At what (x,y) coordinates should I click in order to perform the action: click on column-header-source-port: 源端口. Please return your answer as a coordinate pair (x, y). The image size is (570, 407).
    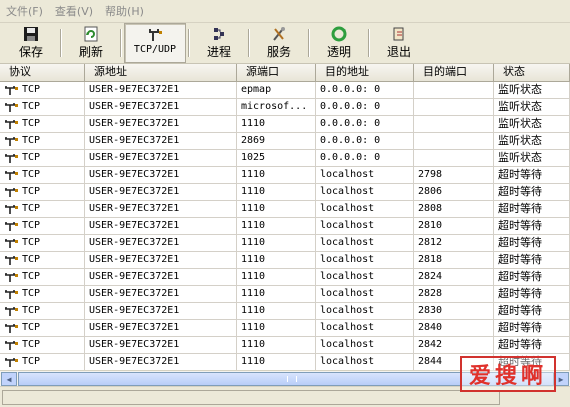
    Looking at the image, I should click on (276, 72).